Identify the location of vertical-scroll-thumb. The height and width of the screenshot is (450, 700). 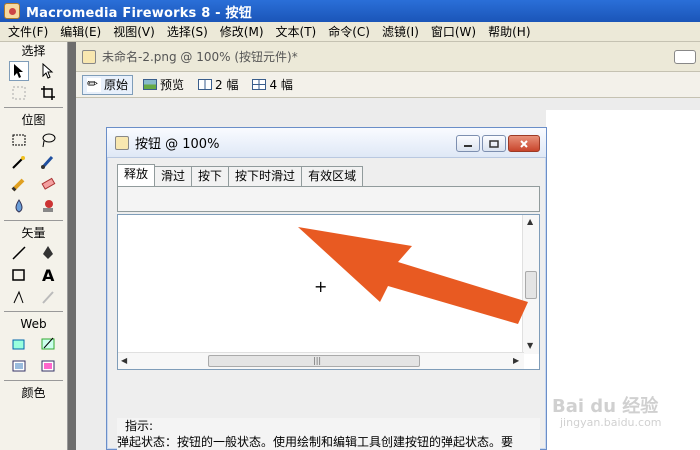
(531, 285).